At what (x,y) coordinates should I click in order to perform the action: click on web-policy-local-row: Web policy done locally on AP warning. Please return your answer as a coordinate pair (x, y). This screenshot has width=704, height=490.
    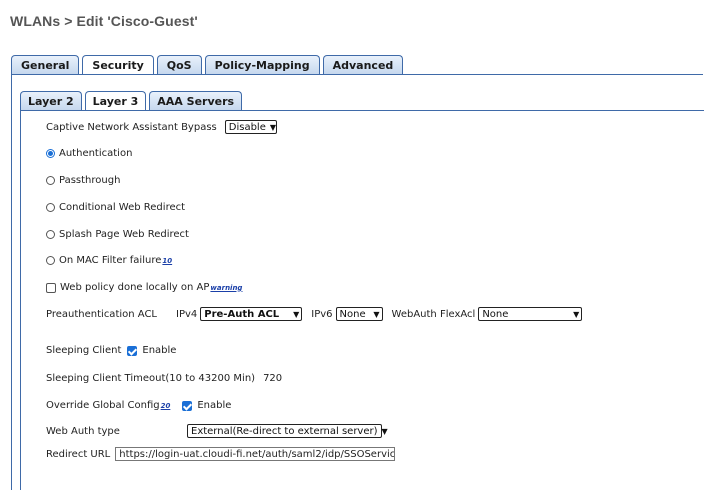
    Looking at the image, I should click on (144, 287).